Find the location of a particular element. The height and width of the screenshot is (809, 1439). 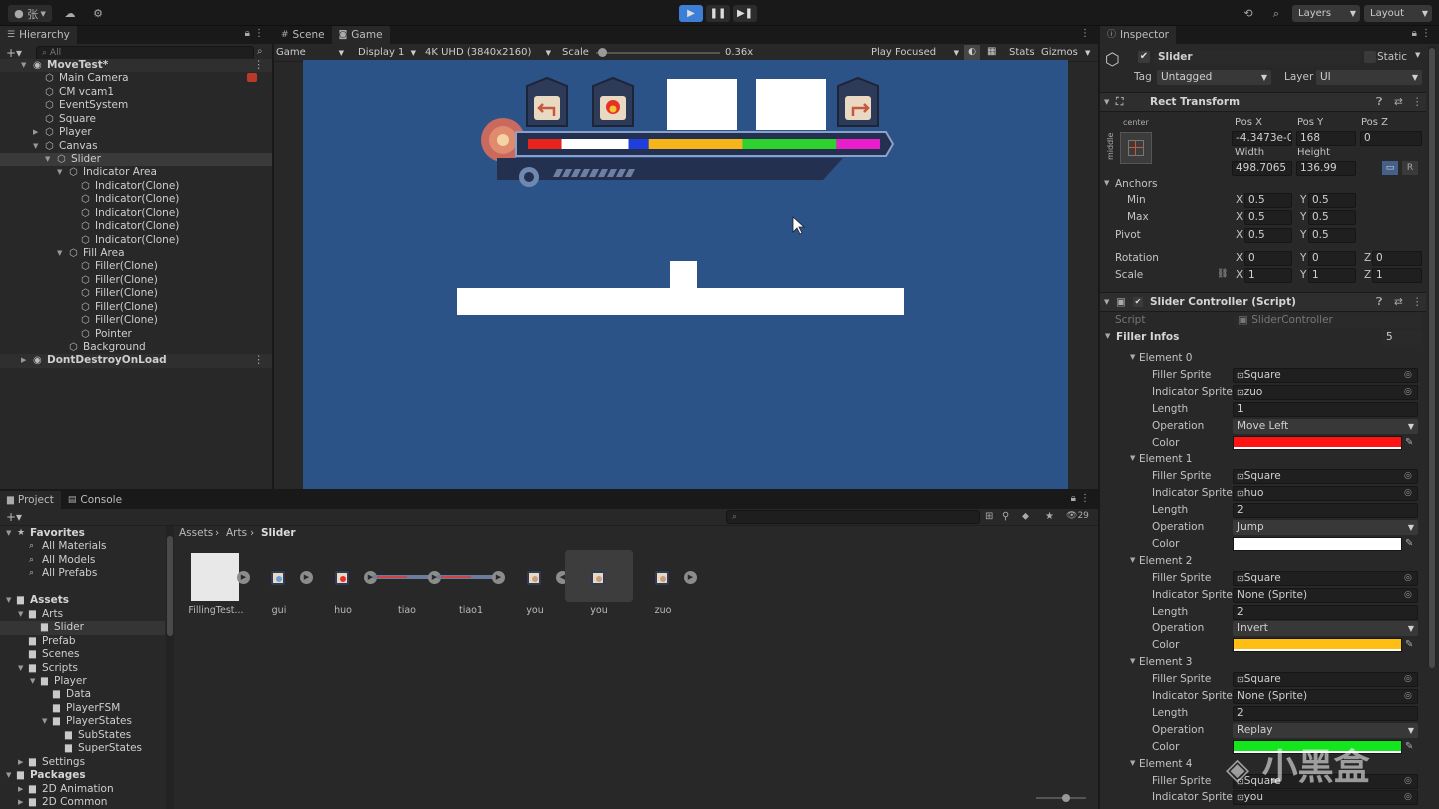

layers-dropdown: Layers ▼ is located at coordinates (1326, 13).